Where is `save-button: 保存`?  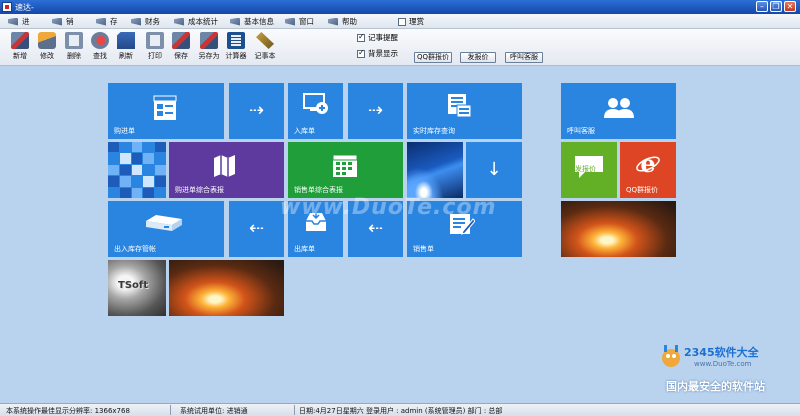
save-button: 保存 is located at coordinates (181, 47).